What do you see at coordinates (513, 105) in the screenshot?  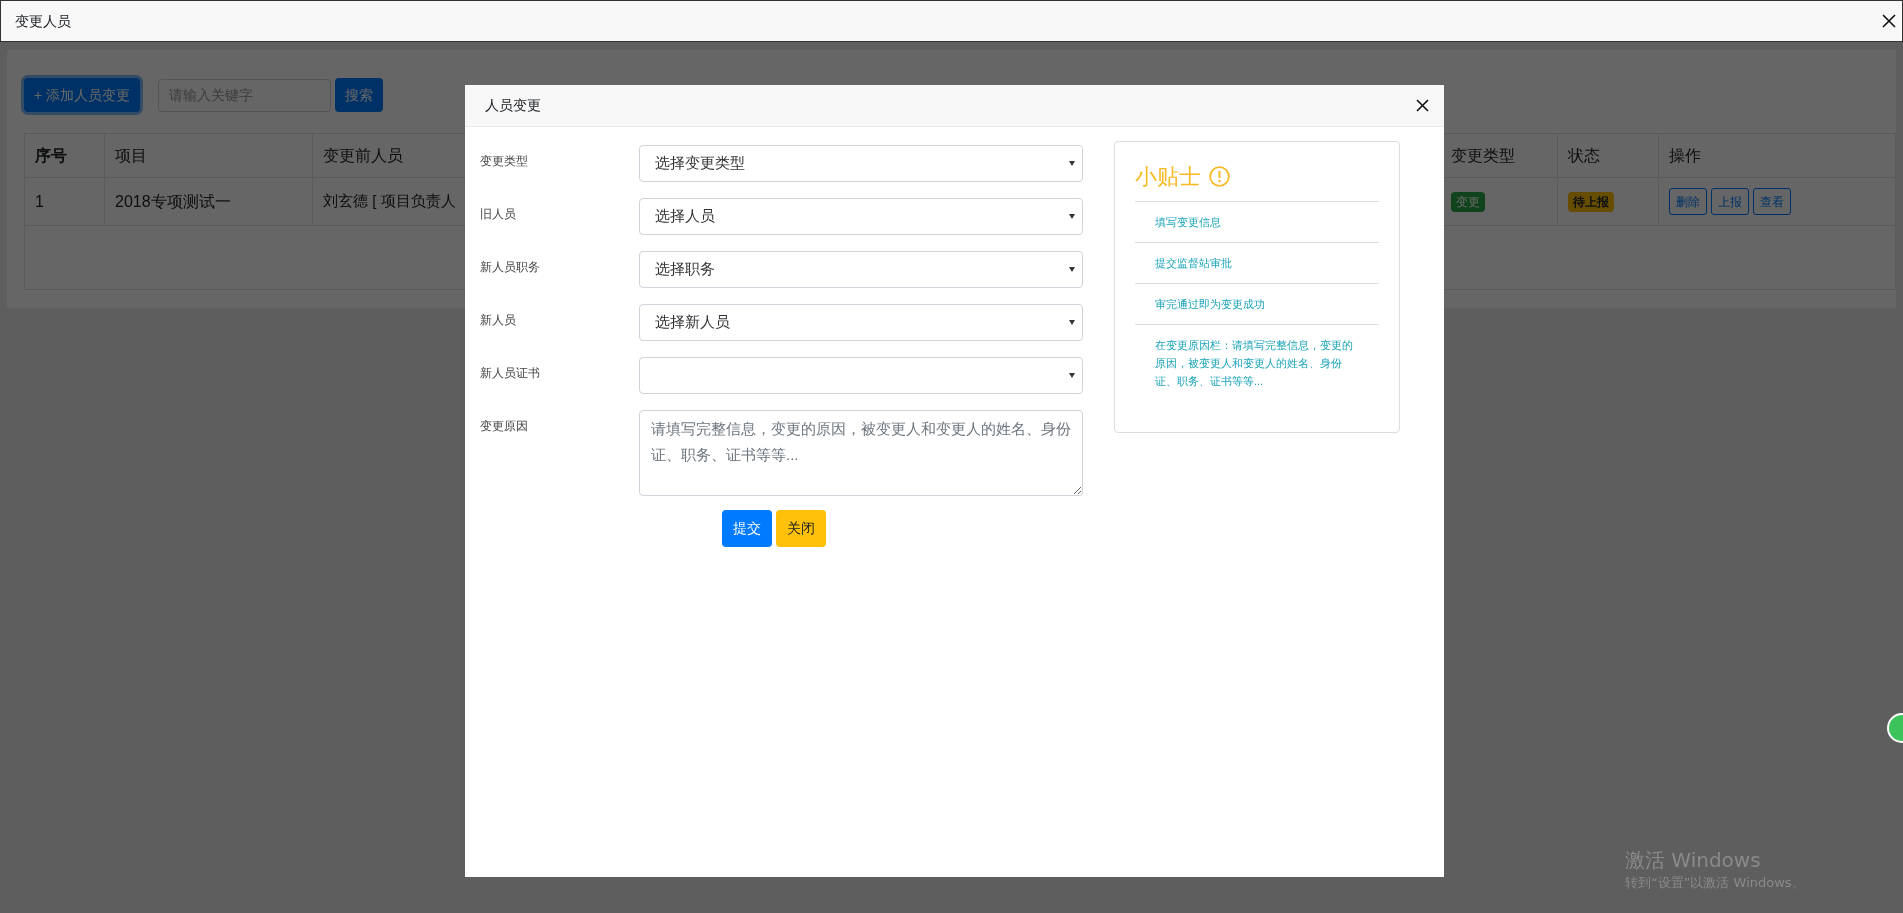 I see `modal-title: 人员变更` at bounding box center [513, 105].